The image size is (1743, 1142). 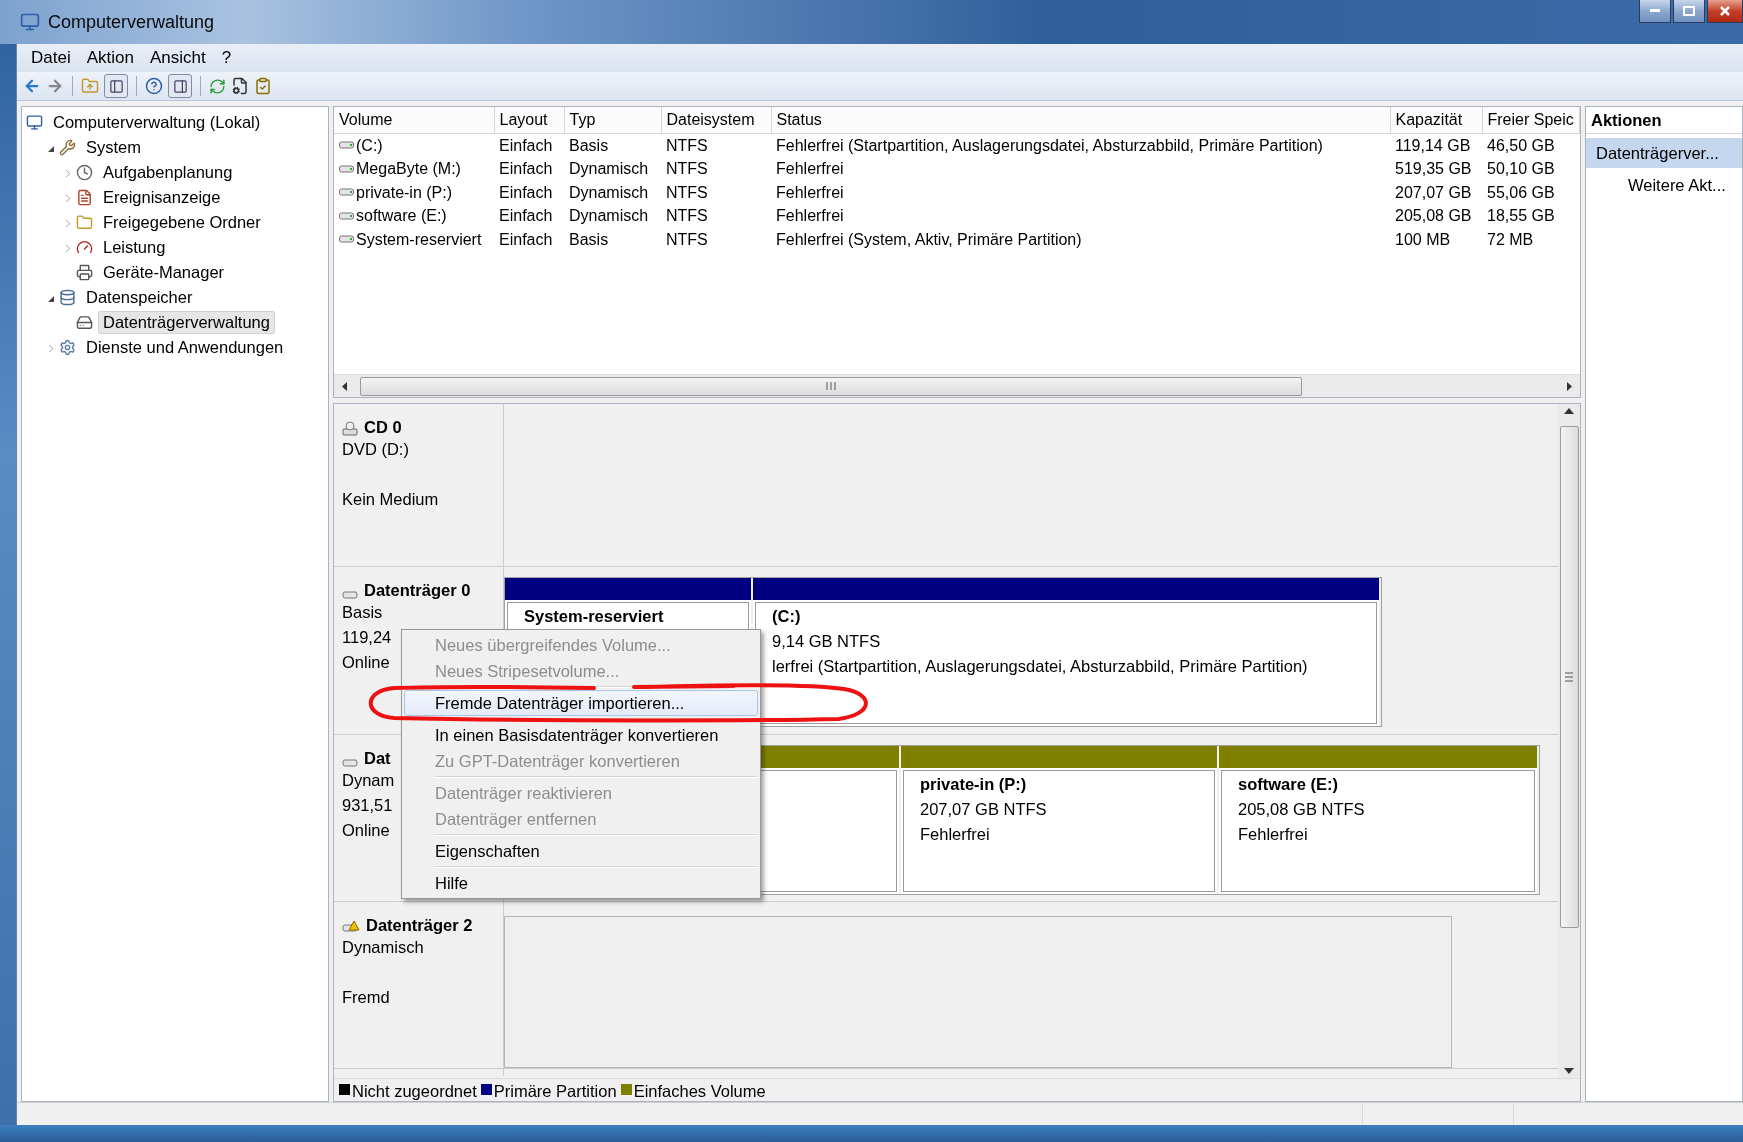 What do you see at coordinates (1436, 120) in the screenshot?
I see `column-header: Kapazität` at bounding box center [1436, 120].